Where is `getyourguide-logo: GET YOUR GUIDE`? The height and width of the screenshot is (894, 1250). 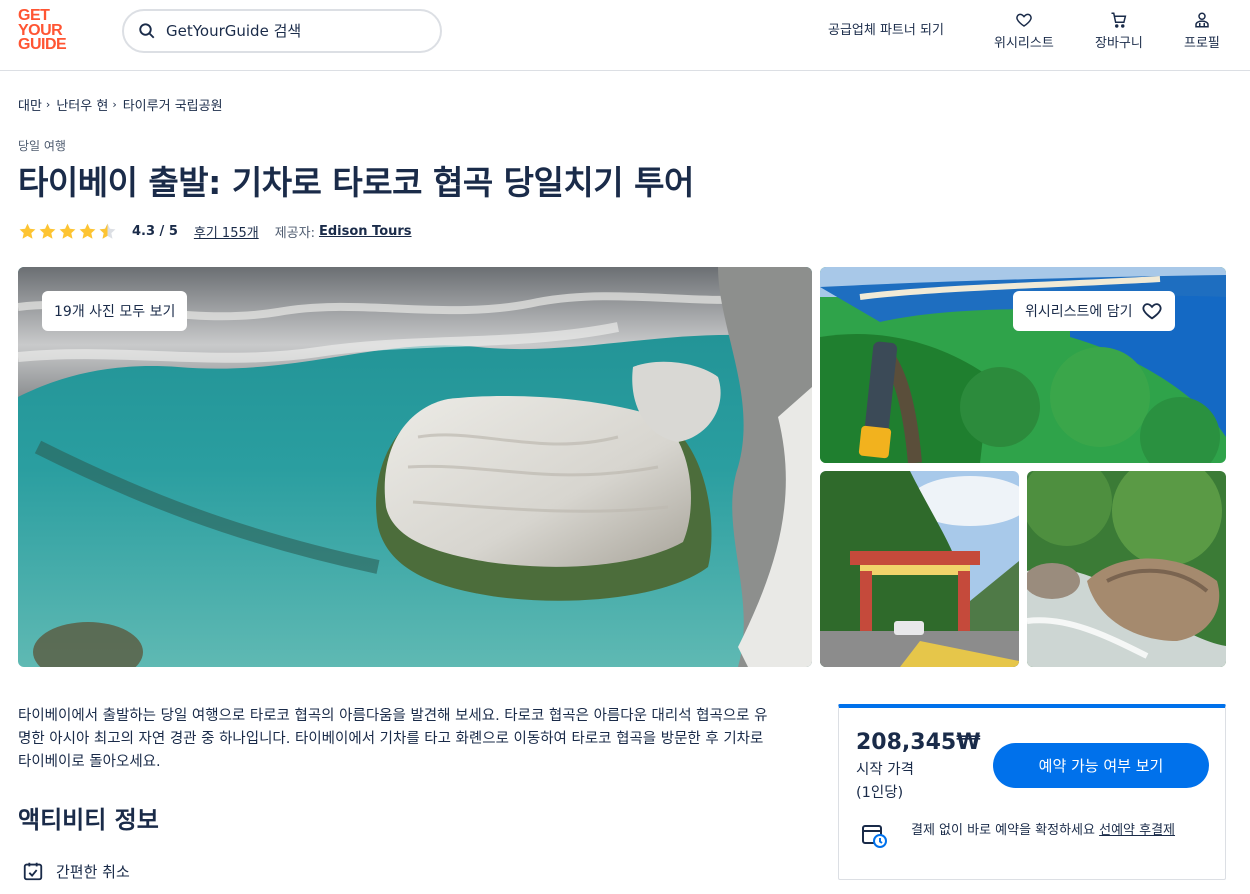
getyourguide-logo: GET YOUR GUIDE is located at coordinates (47, 31).